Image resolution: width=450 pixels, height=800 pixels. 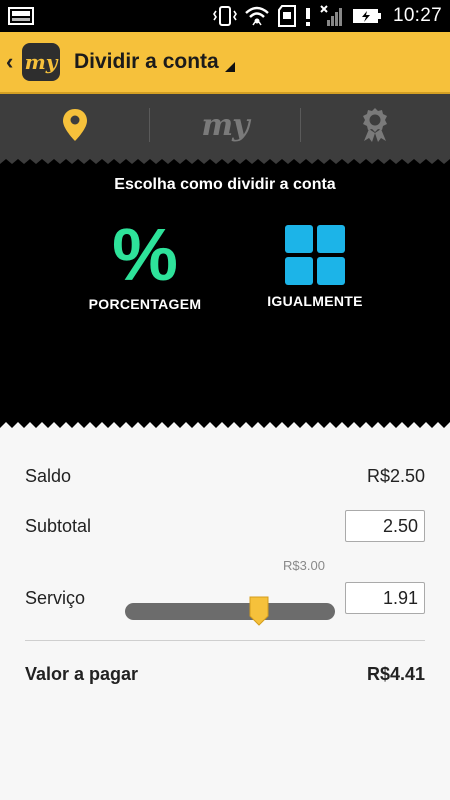 I want to click on grid-icon, so click(x=315, y=255).